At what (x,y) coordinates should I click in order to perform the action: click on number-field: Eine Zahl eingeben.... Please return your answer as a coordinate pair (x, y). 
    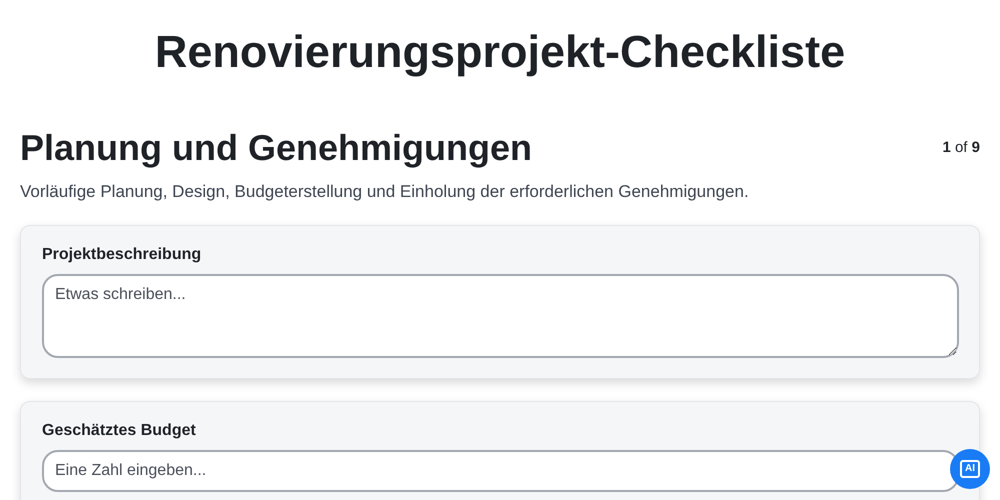
    Looking at the image, I should click on (500, 471).